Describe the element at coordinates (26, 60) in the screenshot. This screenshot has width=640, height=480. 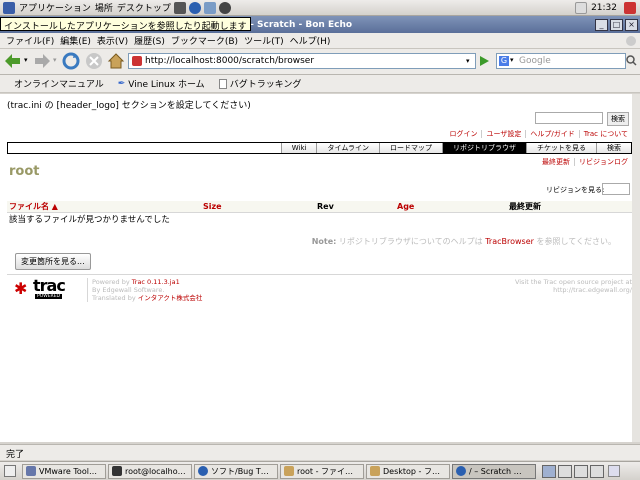
I see `back-dropdown-icon: ▾` at that location.